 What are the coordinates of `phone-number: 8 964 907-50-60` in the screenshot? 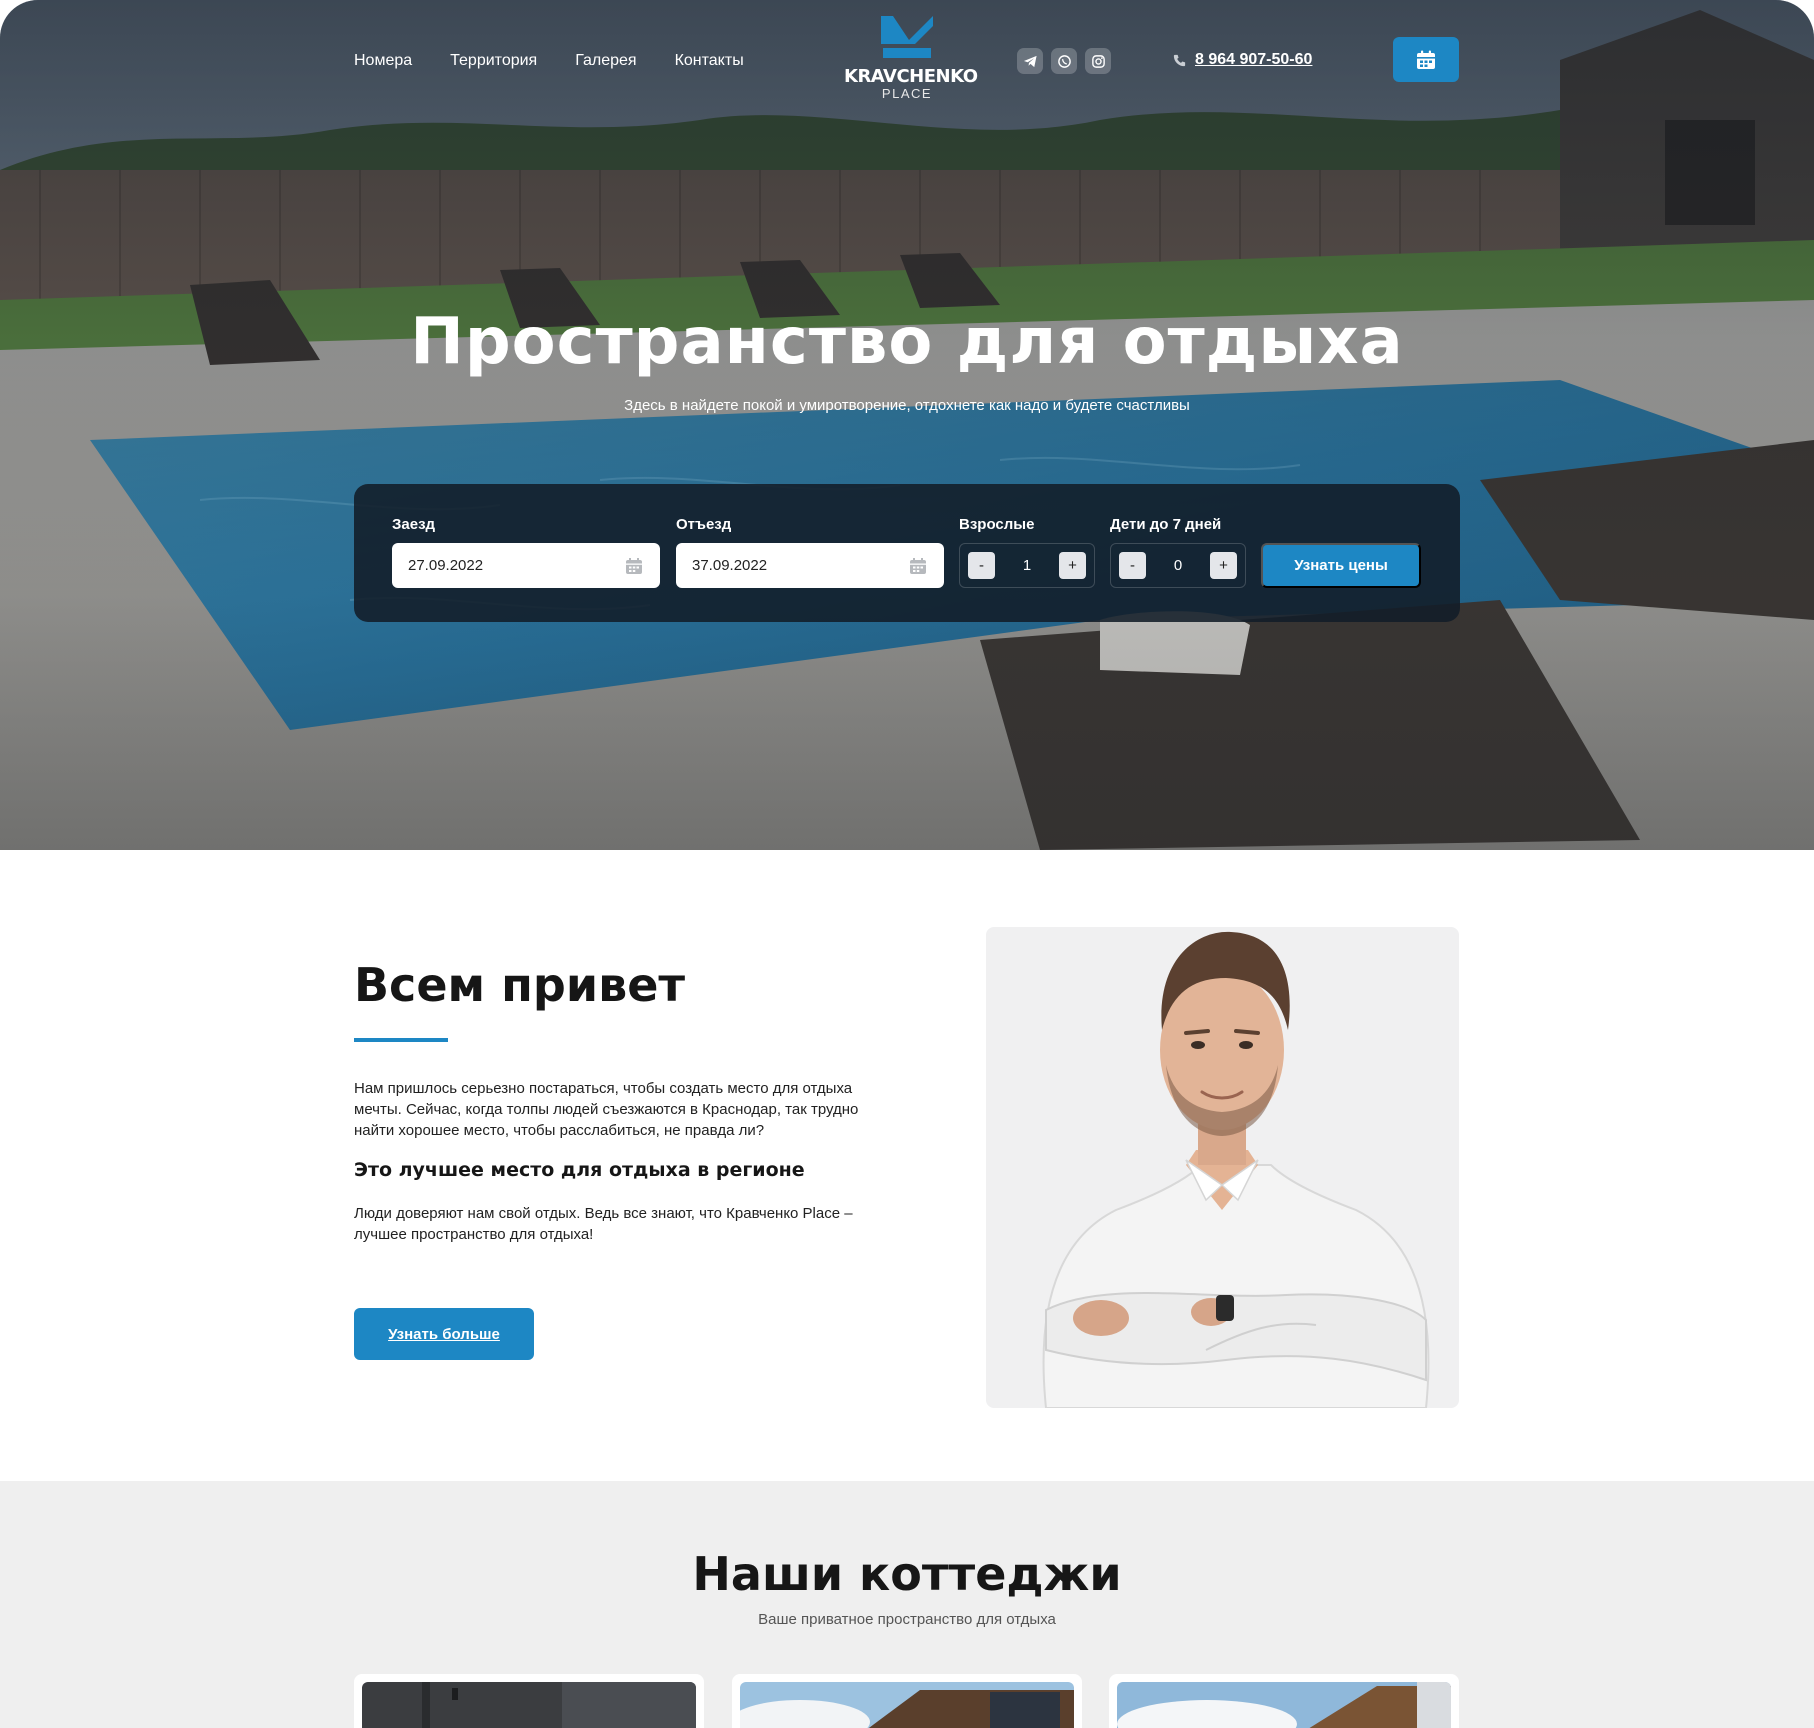 It's located at (1254, 59).